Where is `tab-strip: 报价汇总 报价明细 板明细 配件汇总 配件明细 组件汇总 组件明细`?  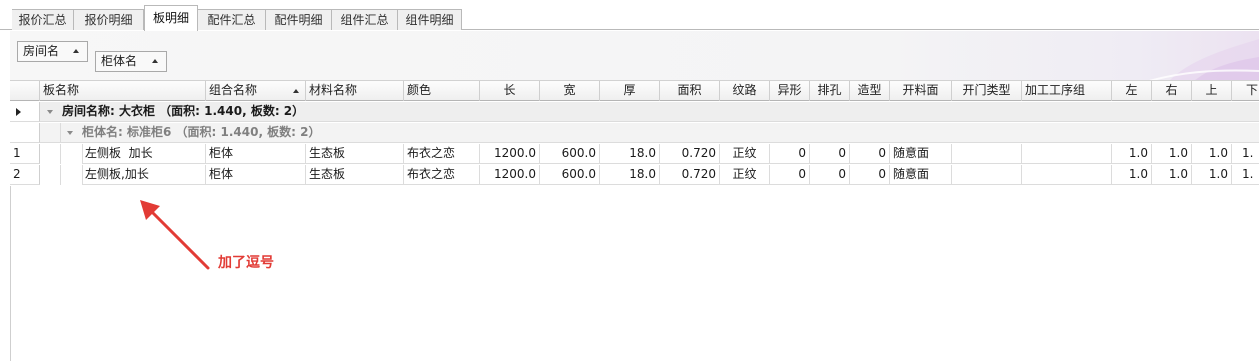 tab-strip: 报价汇总 报价明细 板明细 配件汇总 配件明细 组件汇总 组件明细 is located at coordinates (629, 15).